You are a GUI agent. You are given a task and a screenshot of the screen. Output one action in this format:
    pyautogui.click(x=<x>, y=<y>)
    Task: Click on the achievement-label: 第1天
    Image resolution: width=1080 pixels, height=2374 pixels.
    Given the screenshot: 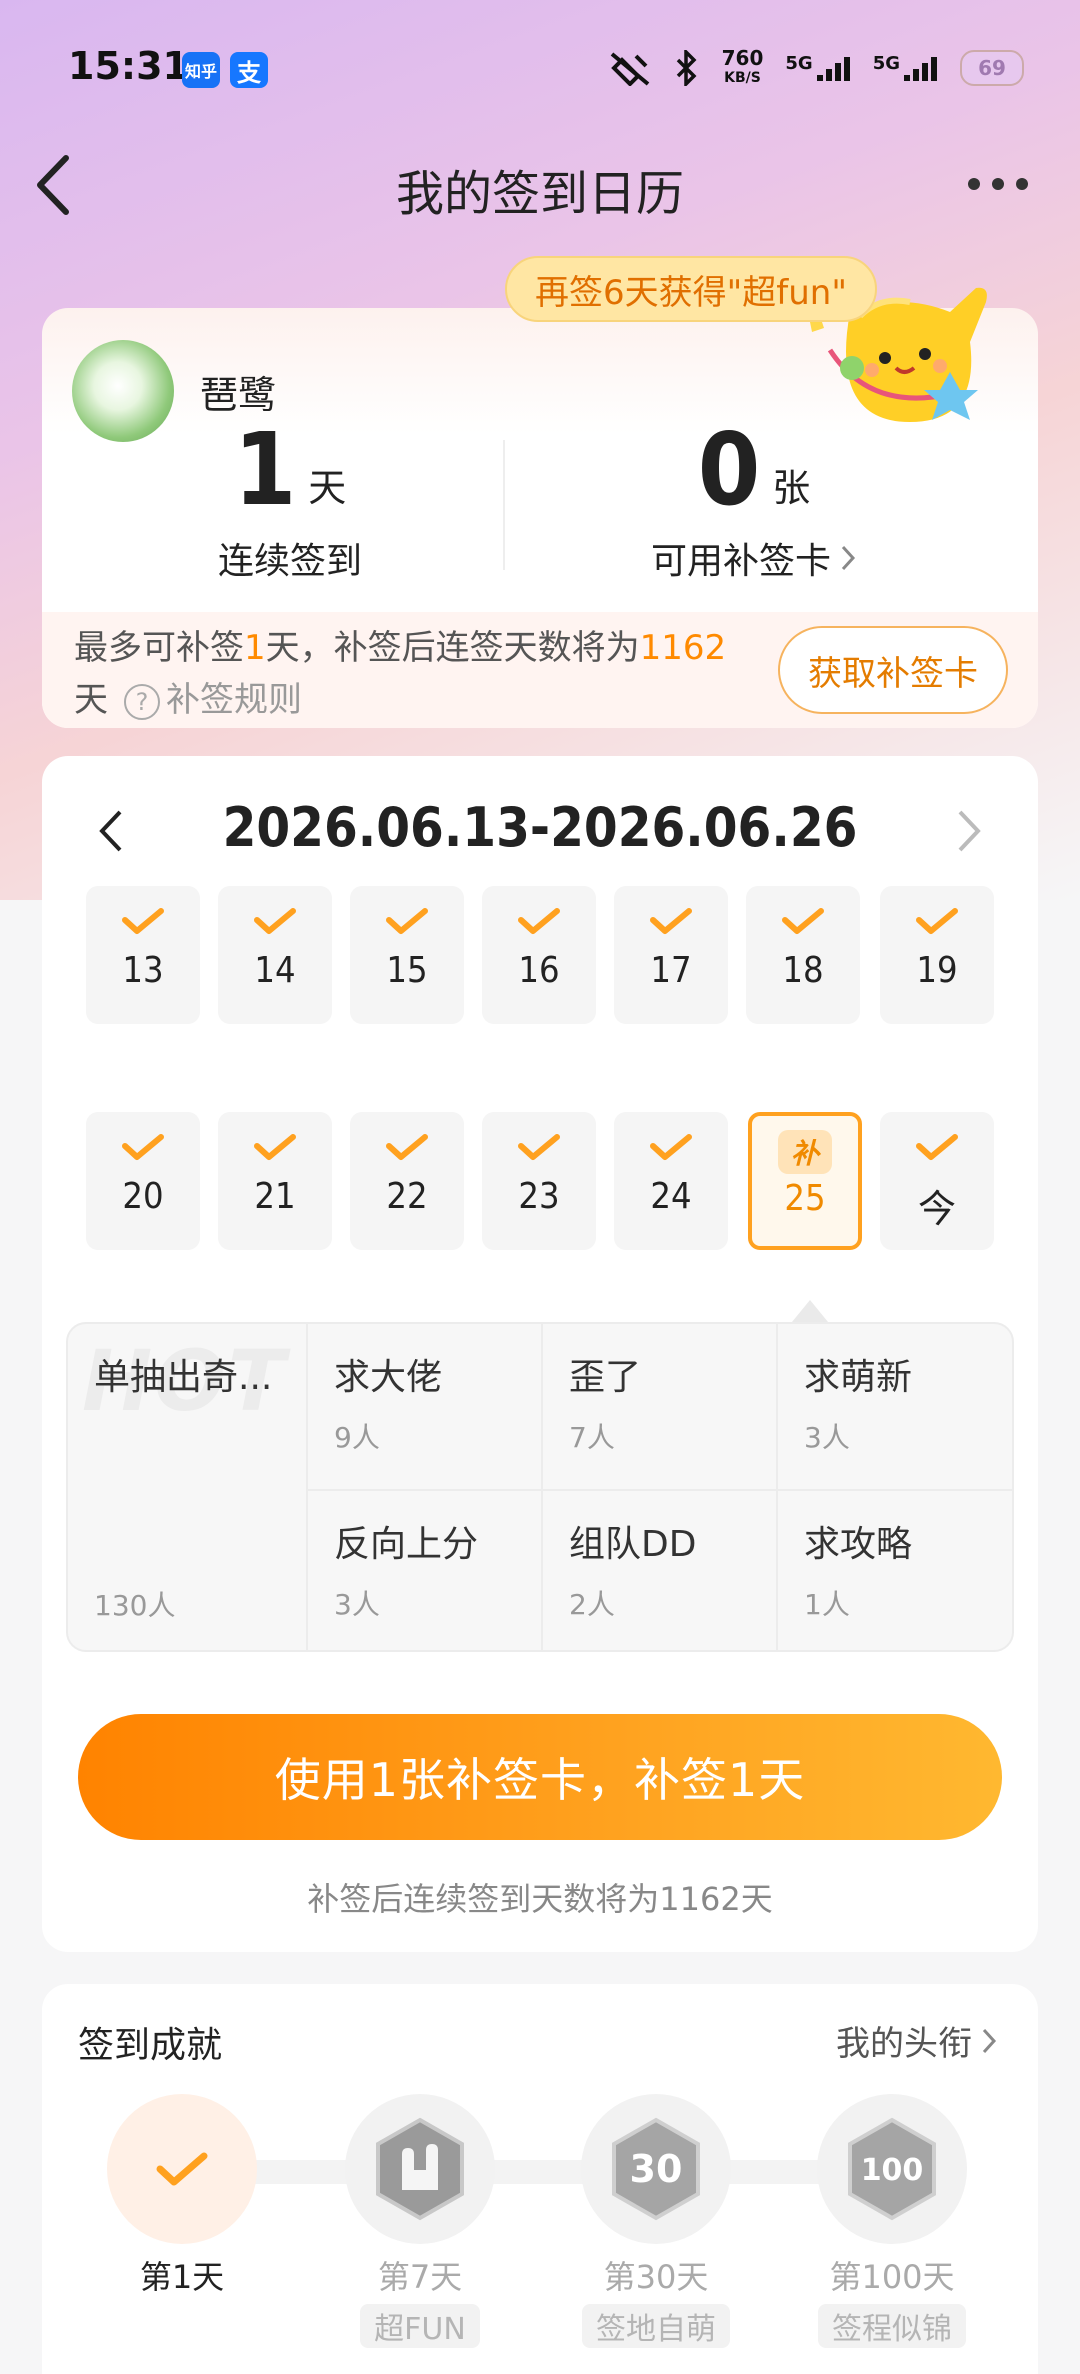 What is the action you would take?
    pyautogui.click(x=182, y=2277)
    